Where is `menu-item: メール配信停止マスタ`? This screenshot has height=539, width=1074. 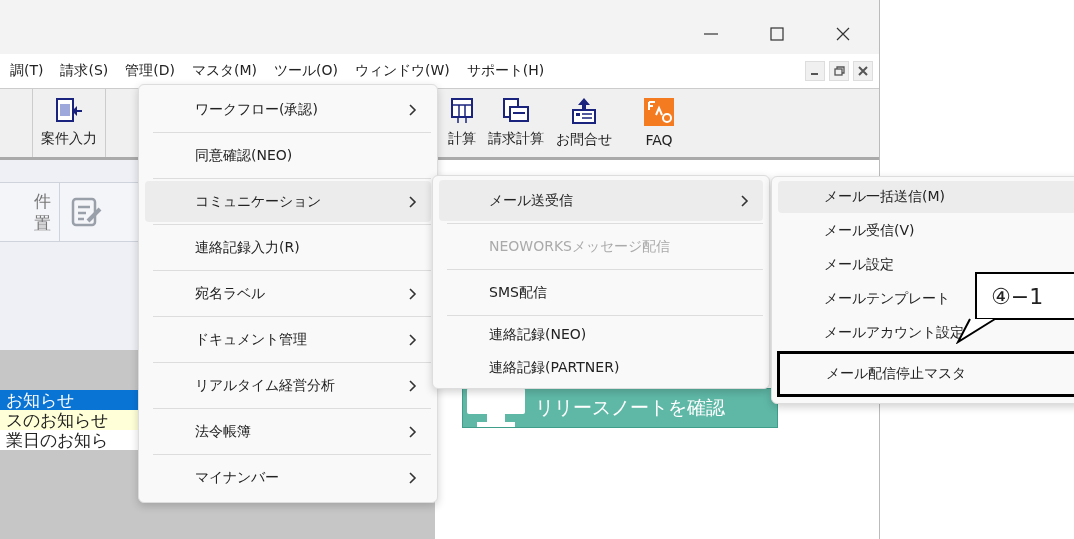
menu-item: メール配信停止マスタ is located at coordinates (925, 374).